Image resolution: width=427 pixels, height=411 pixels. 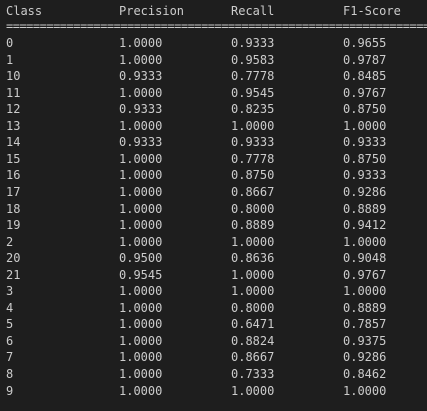 What do you see at coordinates (10, 241) in the screenshot?
I see `cell-class: 2` at bounding box center [10, 241].